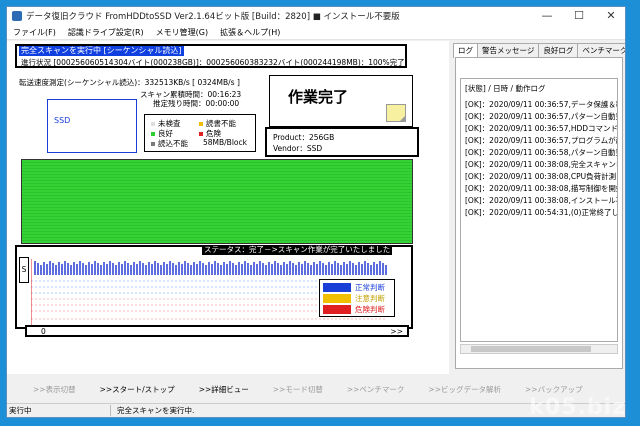 The image size is (640, 426). Describe the element at coordinates (541, 164) in the screenshot. I see `log-line: [OK]：2020/09/11 00:38:08,完全スキャンを開始` at that location.